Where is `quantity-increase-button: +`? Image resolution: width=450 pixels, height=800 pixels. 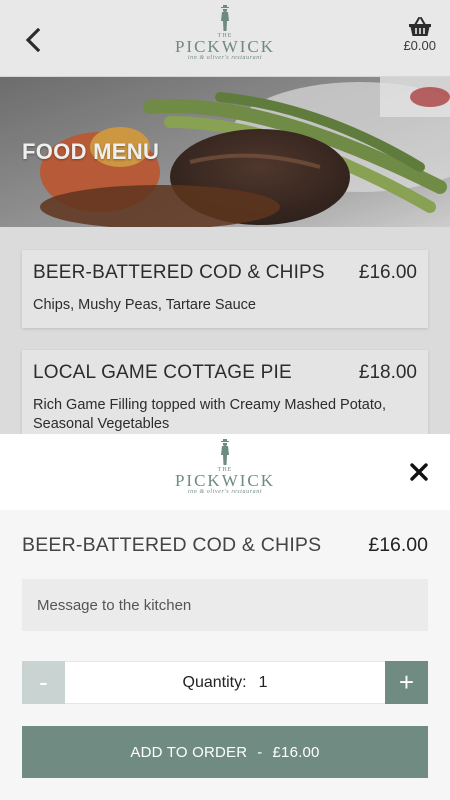 quantity-increase-button: + is located at coordinates (406, 682).